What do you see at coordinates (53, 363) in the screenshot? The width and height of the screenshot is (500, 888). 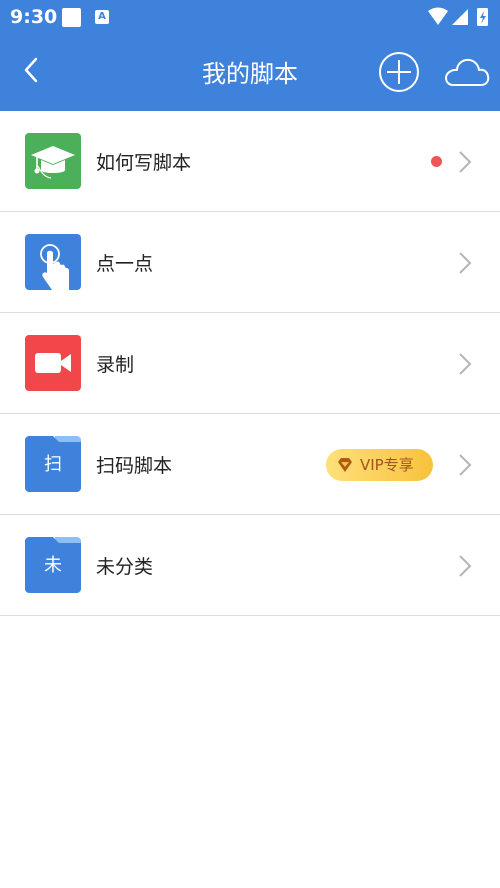 I see `video-camera-icon` at bounding box center [53, 363].